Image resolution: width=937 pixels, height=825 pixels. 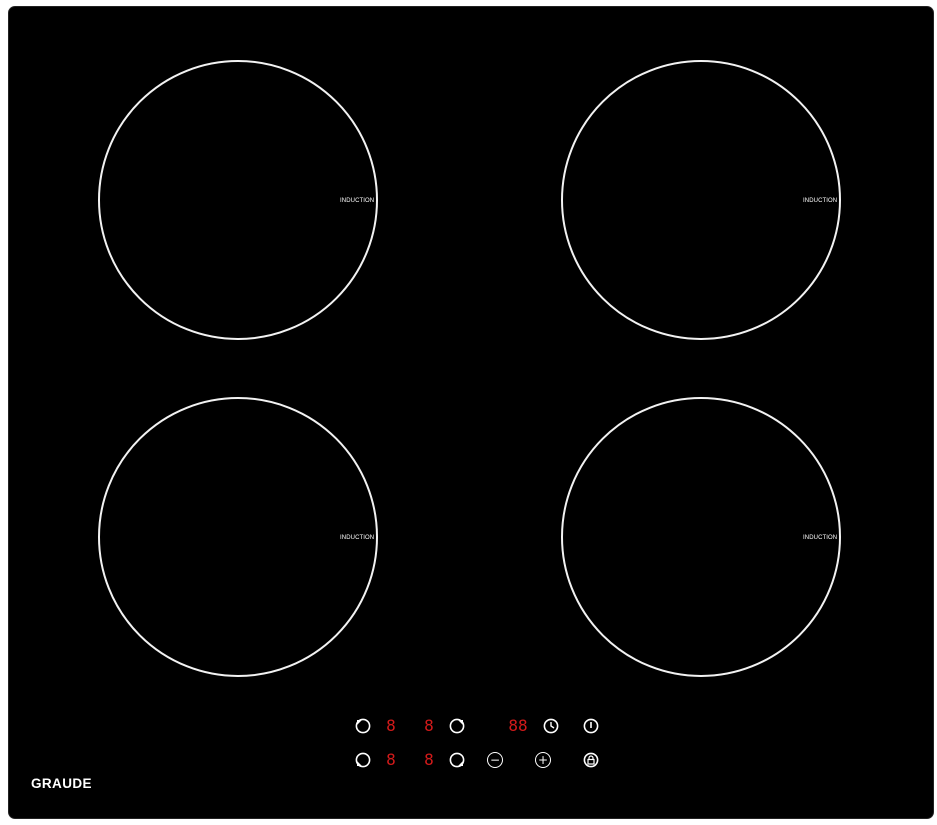 I want to click on clock-icon, so click(x=551, y=726).